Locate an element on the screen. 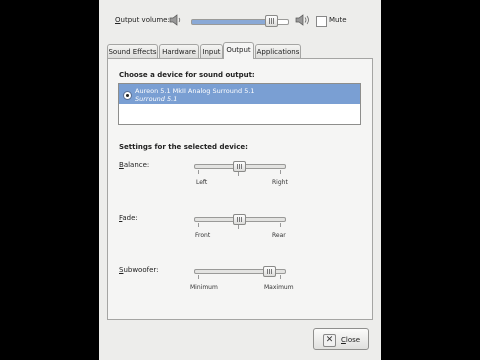 This screenshot has width=480, height=360. choose-device-heading: Choose a device for sound output: is located at coordinates (187, 75).